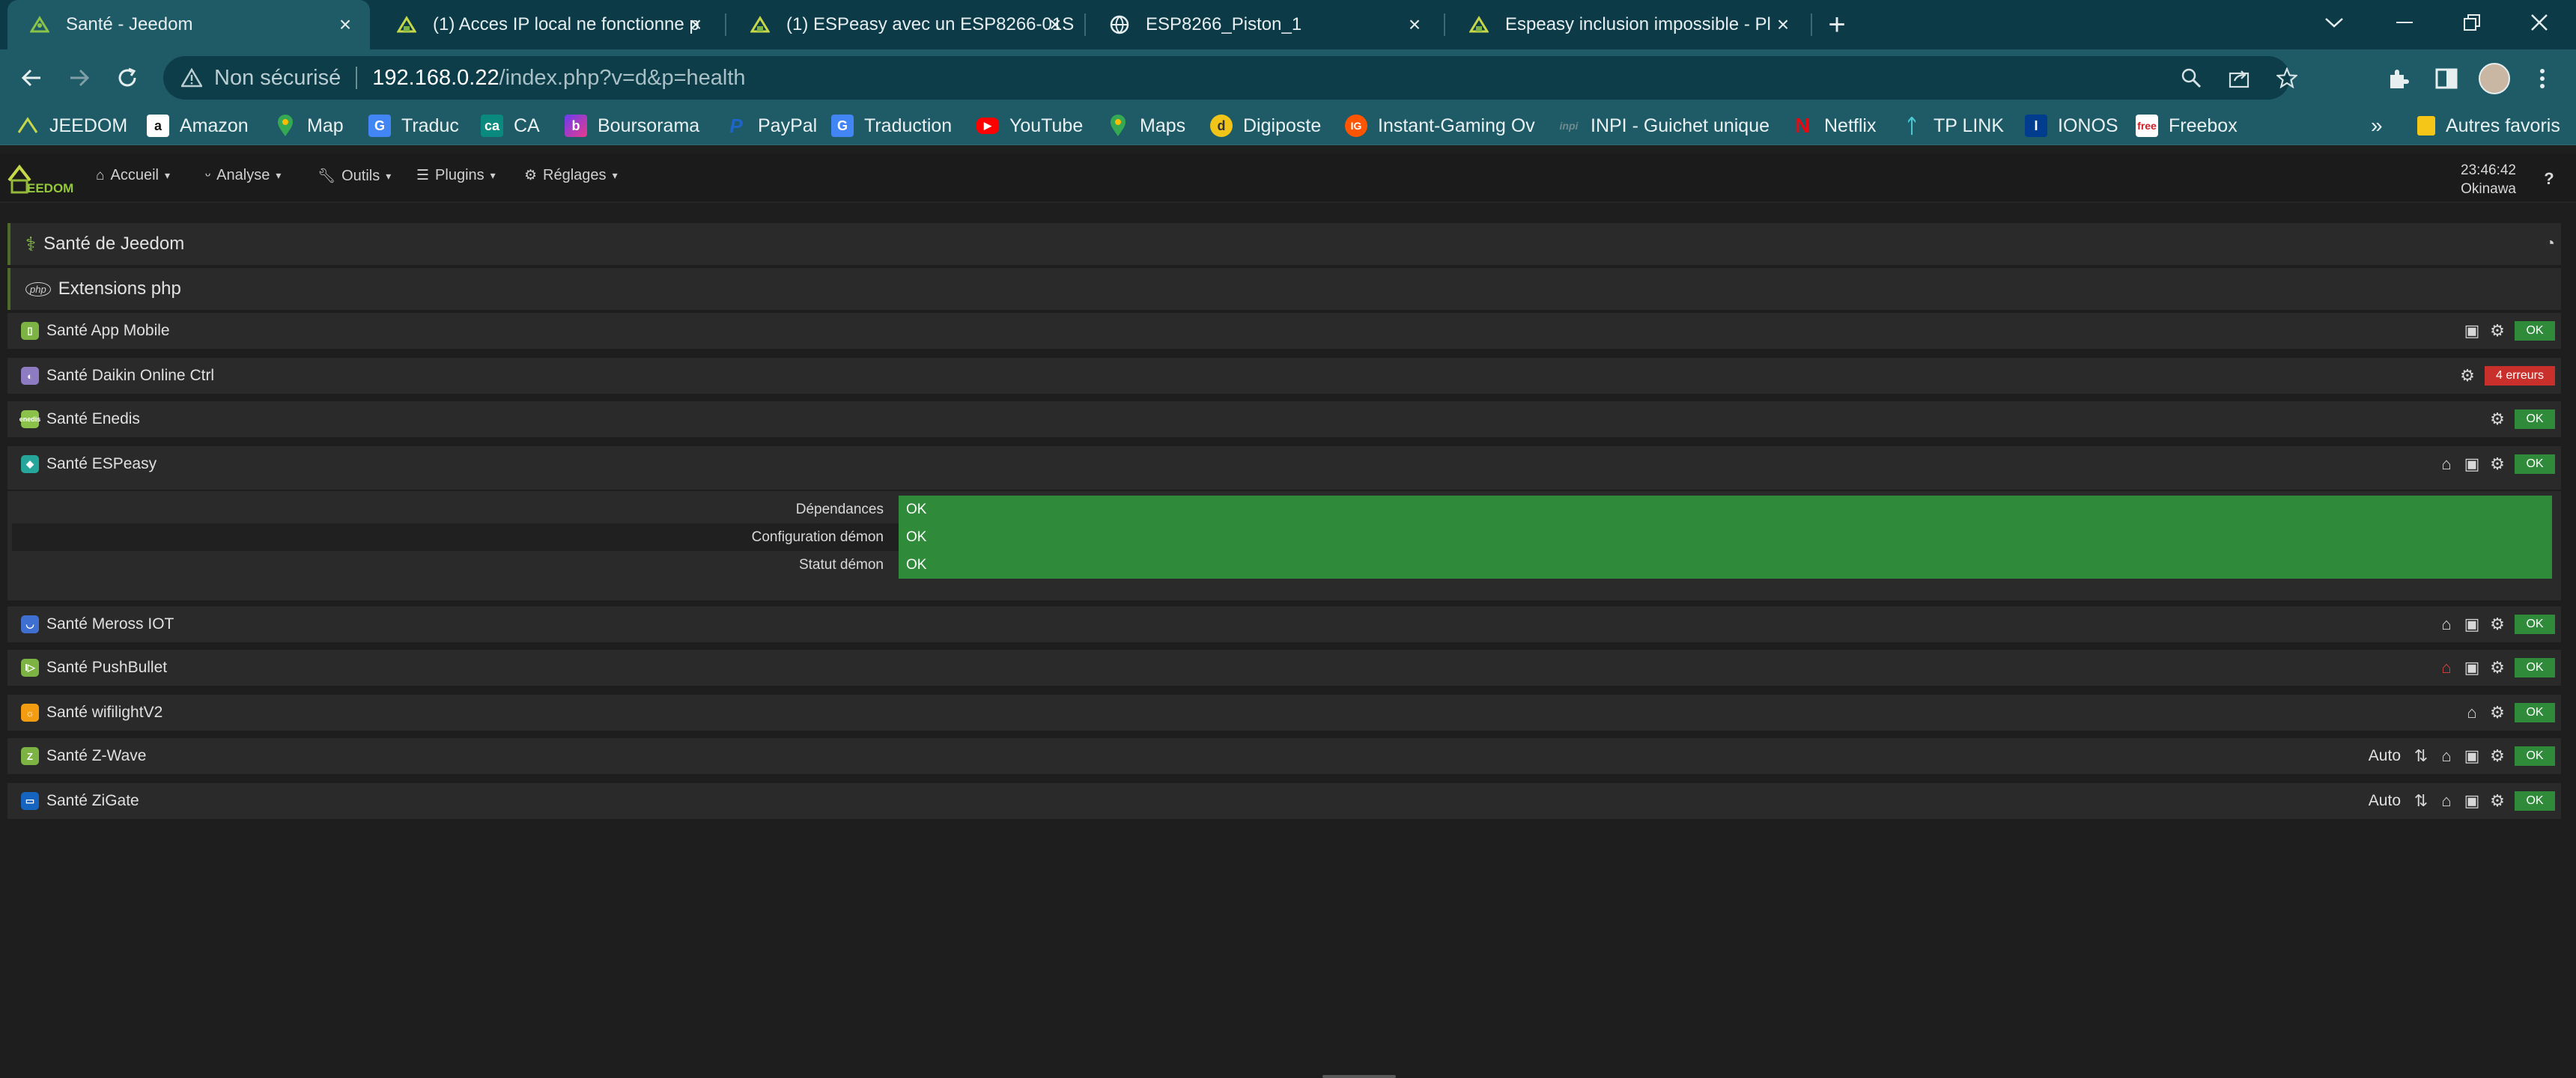 This screenshot has height=1078, width=2576. Describe the element at coordinates (2191, 78) in the screenshot. I see `zoom-icon` at that location.